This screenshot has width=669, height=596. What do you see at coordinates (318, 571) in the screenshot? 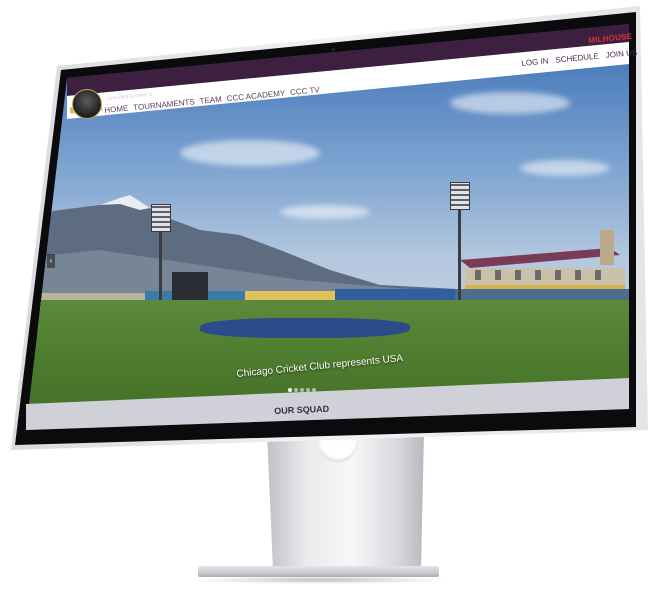
I see `monitor-stand-foot` at bounding box center [318, 571].